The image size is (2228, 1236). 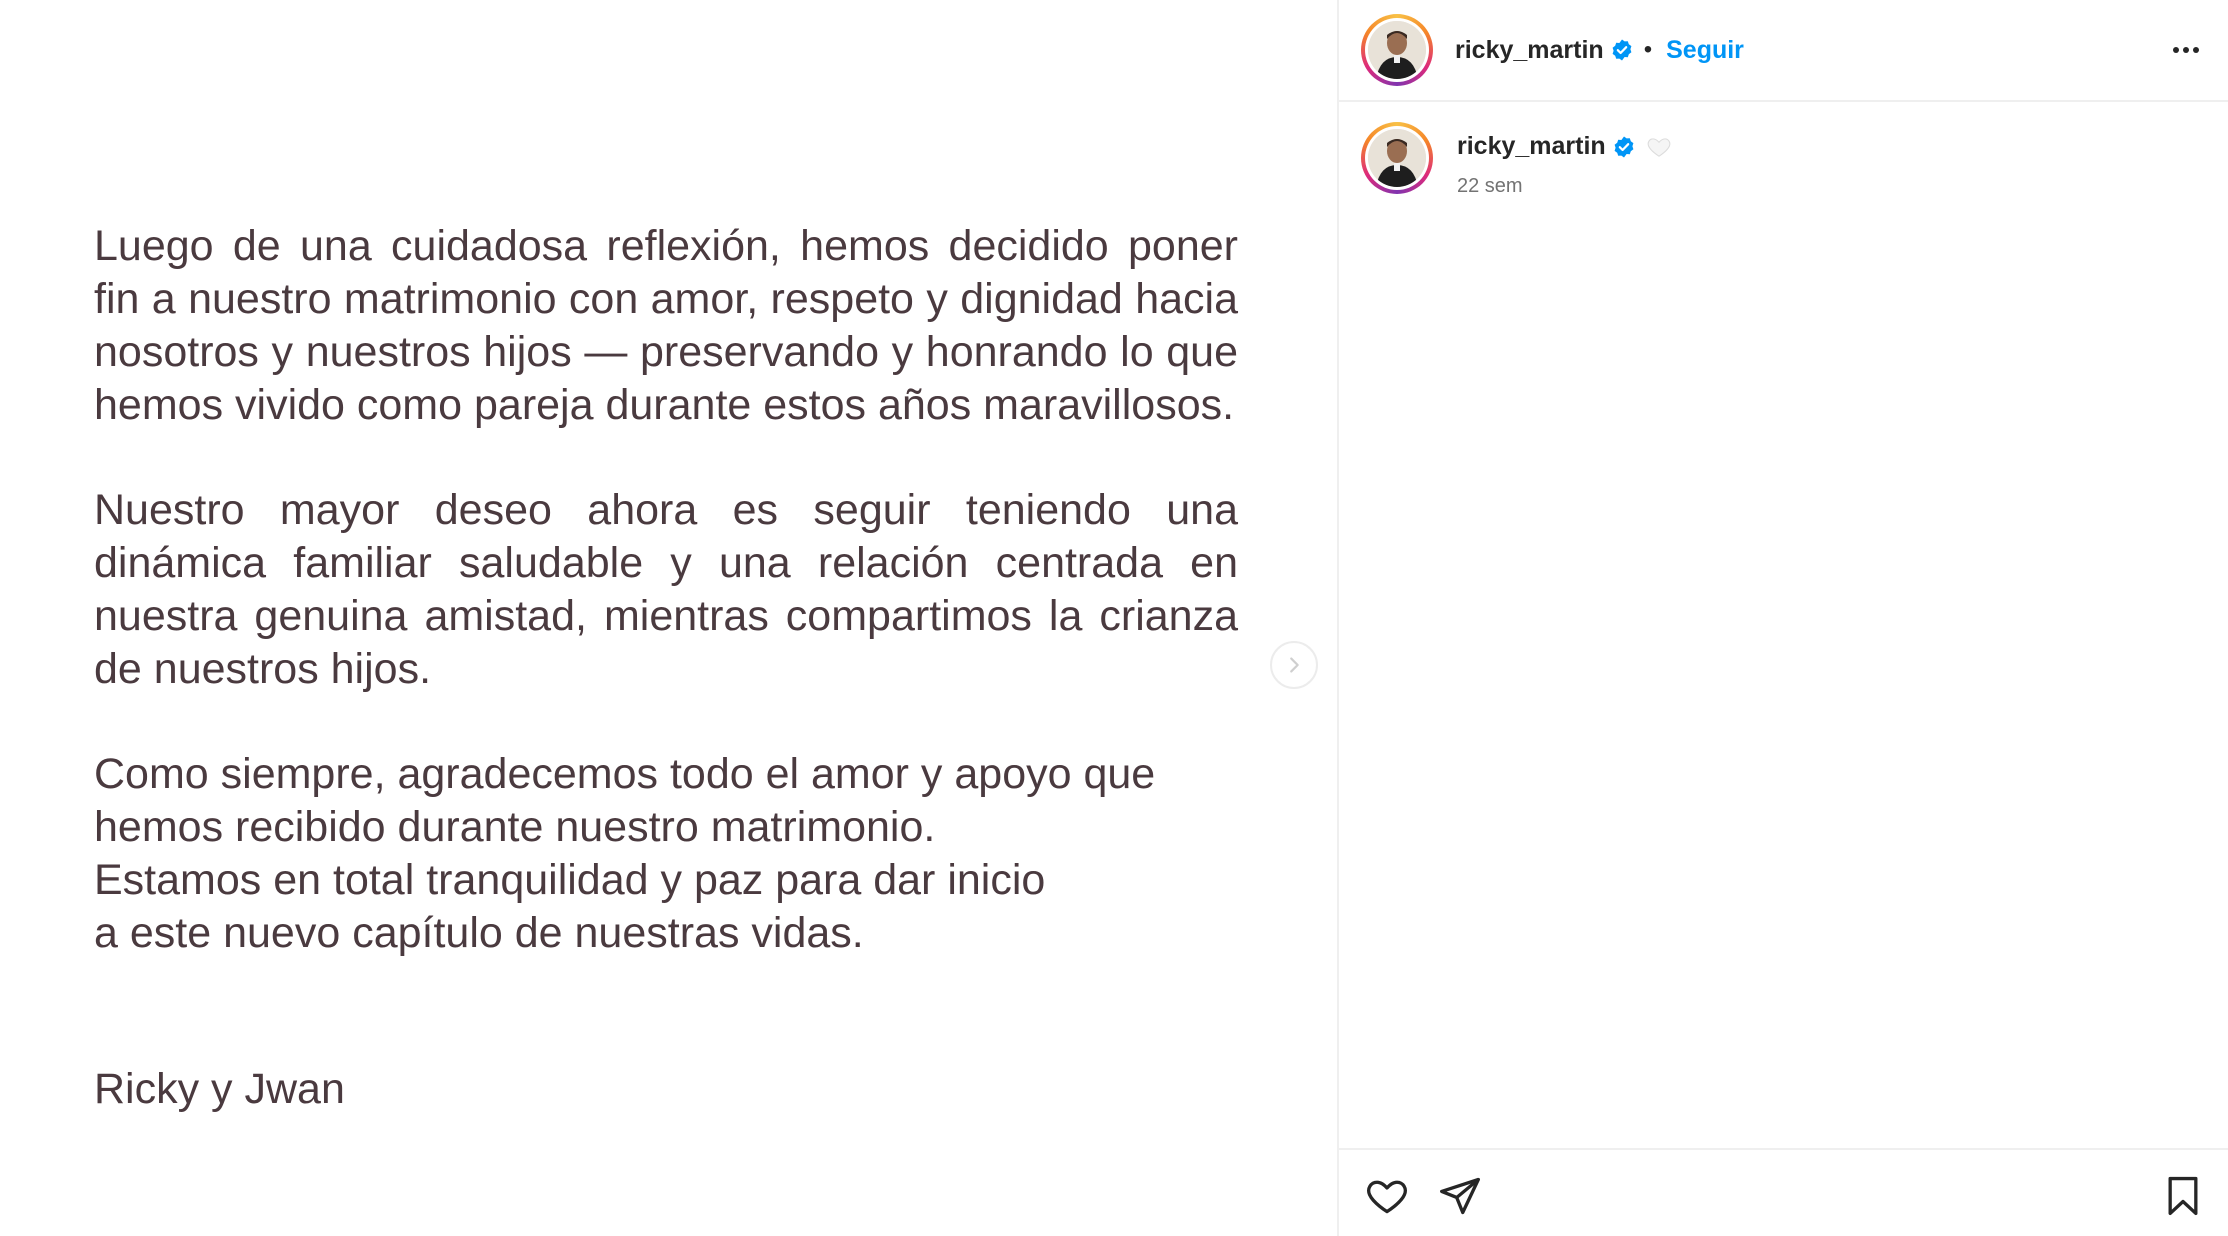 I want to click on heart-icon, so click(x=1387, y=1197).